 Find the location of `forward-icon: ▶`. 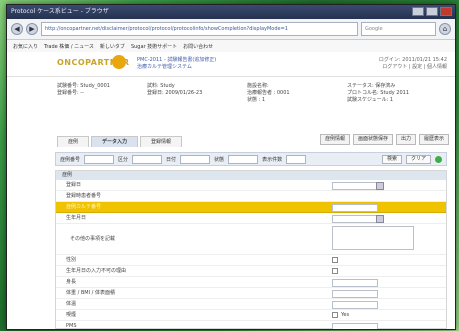

forward-icon: ▶ is located at coordinates (32, 29).